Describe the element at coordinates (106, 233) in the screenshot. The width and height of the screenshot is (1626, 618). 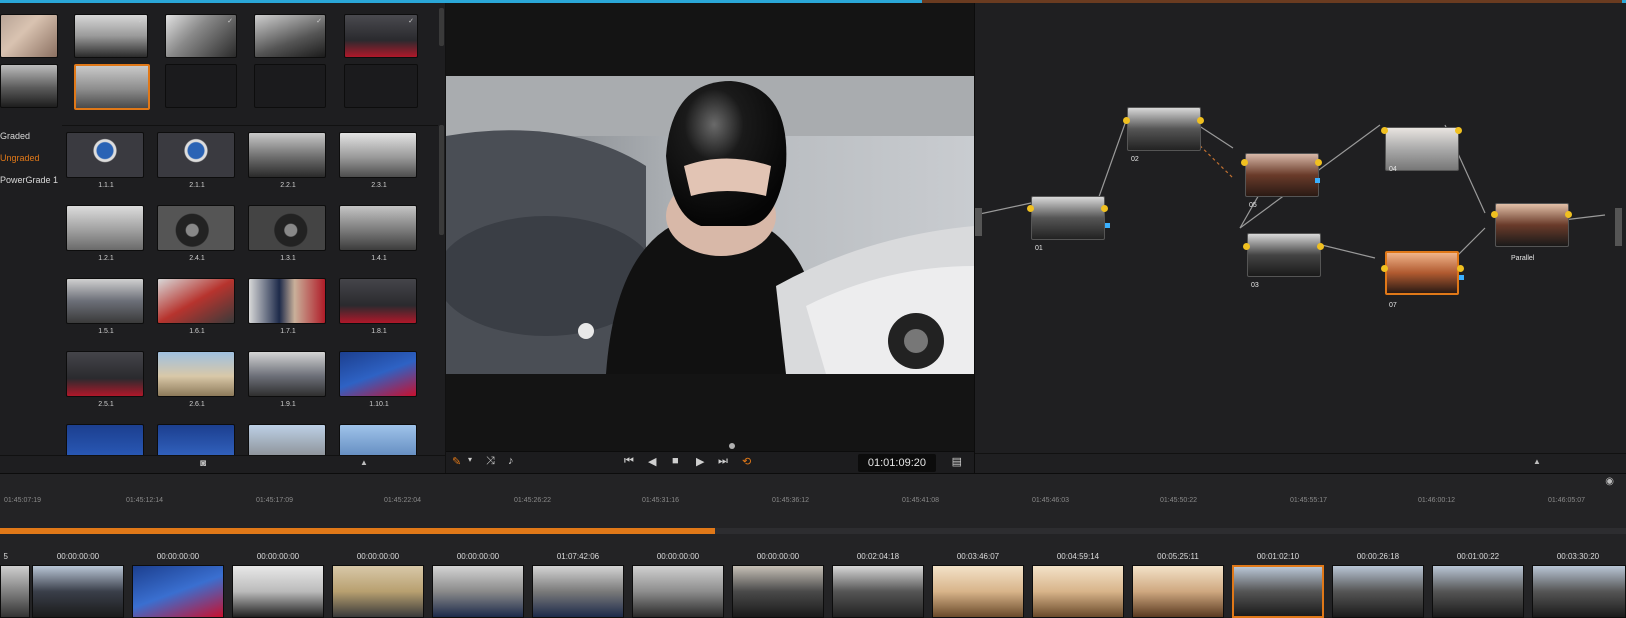
I see `grid-still: 1.2.1` at that location.